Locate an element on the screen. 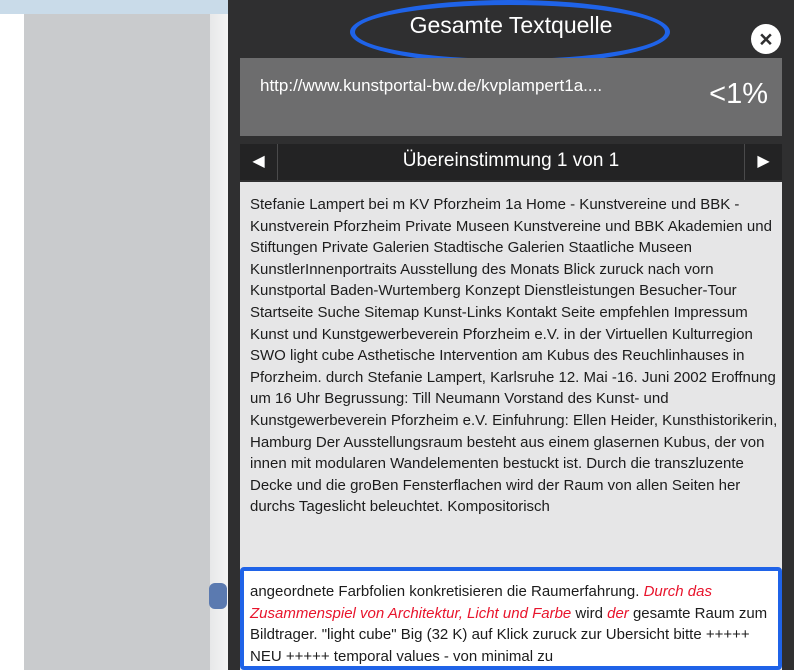 The image size is (794, 670). document-gutter is located at coordinates (219, 342).